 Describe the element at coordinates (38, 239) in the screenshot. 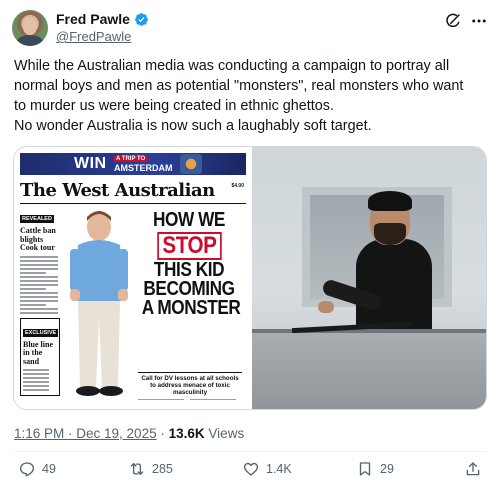

I see `side-headline-1: Cattle ban blights Cook tour` at that location.